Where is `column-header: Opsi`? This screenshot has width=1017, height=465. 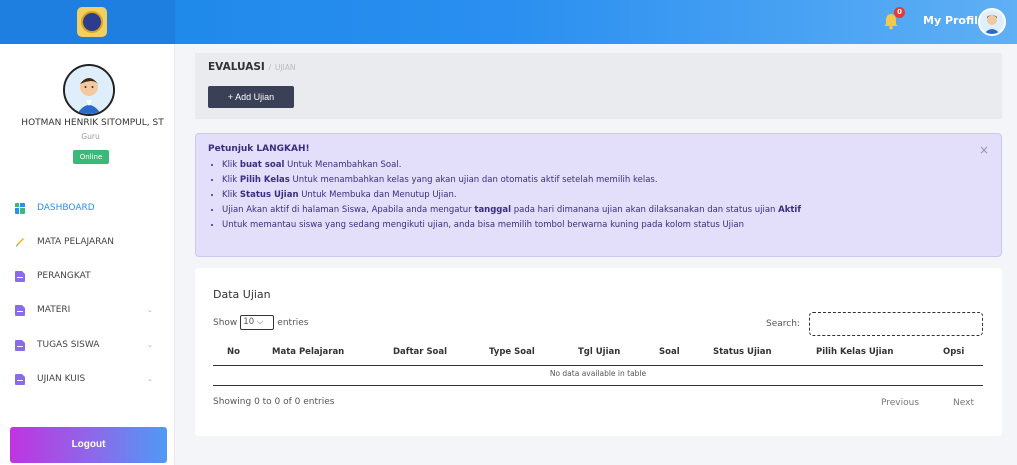 column-header: Opsi is located at coordinates (953, 352).